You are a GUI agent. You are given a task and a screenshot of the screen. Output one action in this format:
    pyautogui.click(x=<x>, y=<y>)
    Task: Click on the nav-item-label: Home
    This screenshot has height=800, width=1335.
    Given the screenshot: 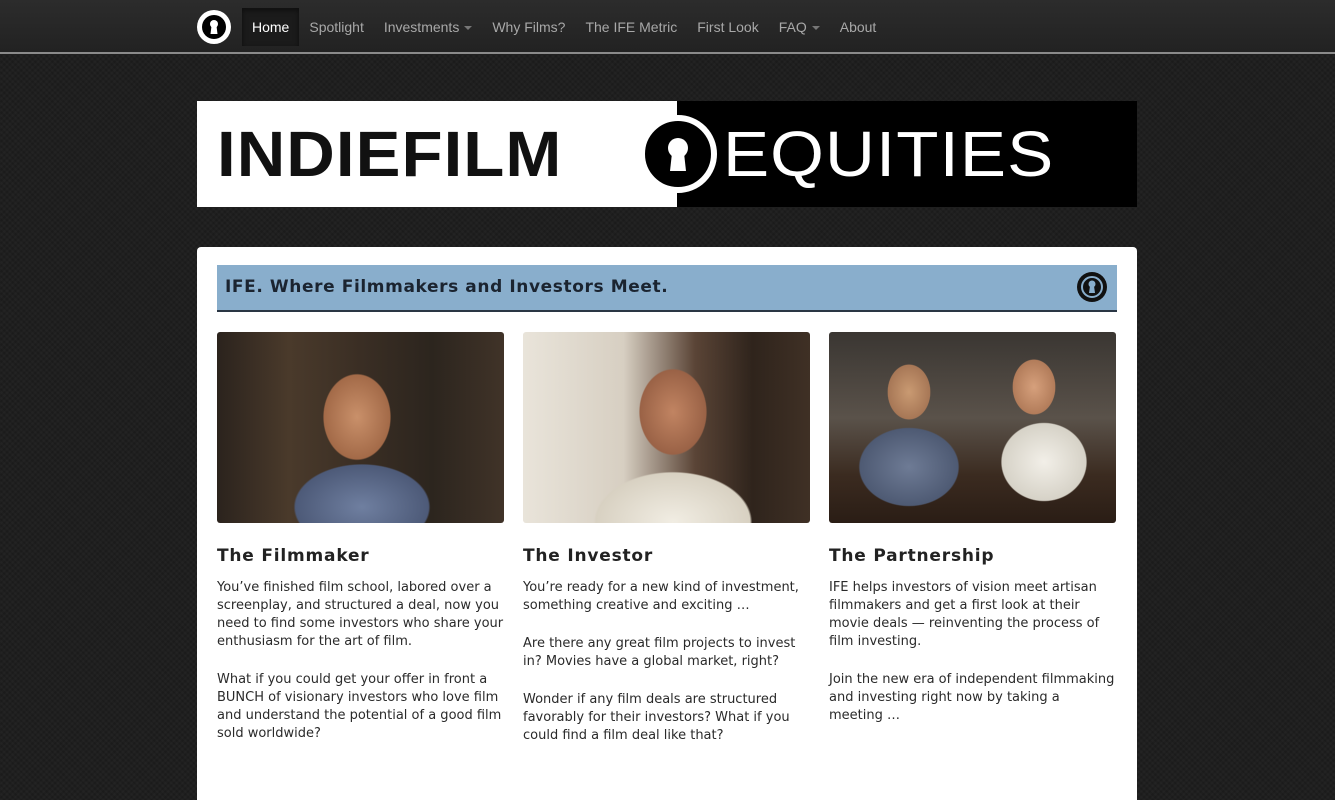 What is the action you would take?
    pyautogui.click(x=271, y=27)
    